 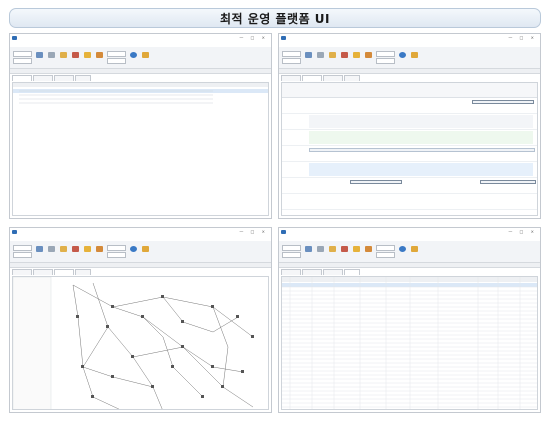 I want to click on refresh-icon, so click(x=402, y=249).